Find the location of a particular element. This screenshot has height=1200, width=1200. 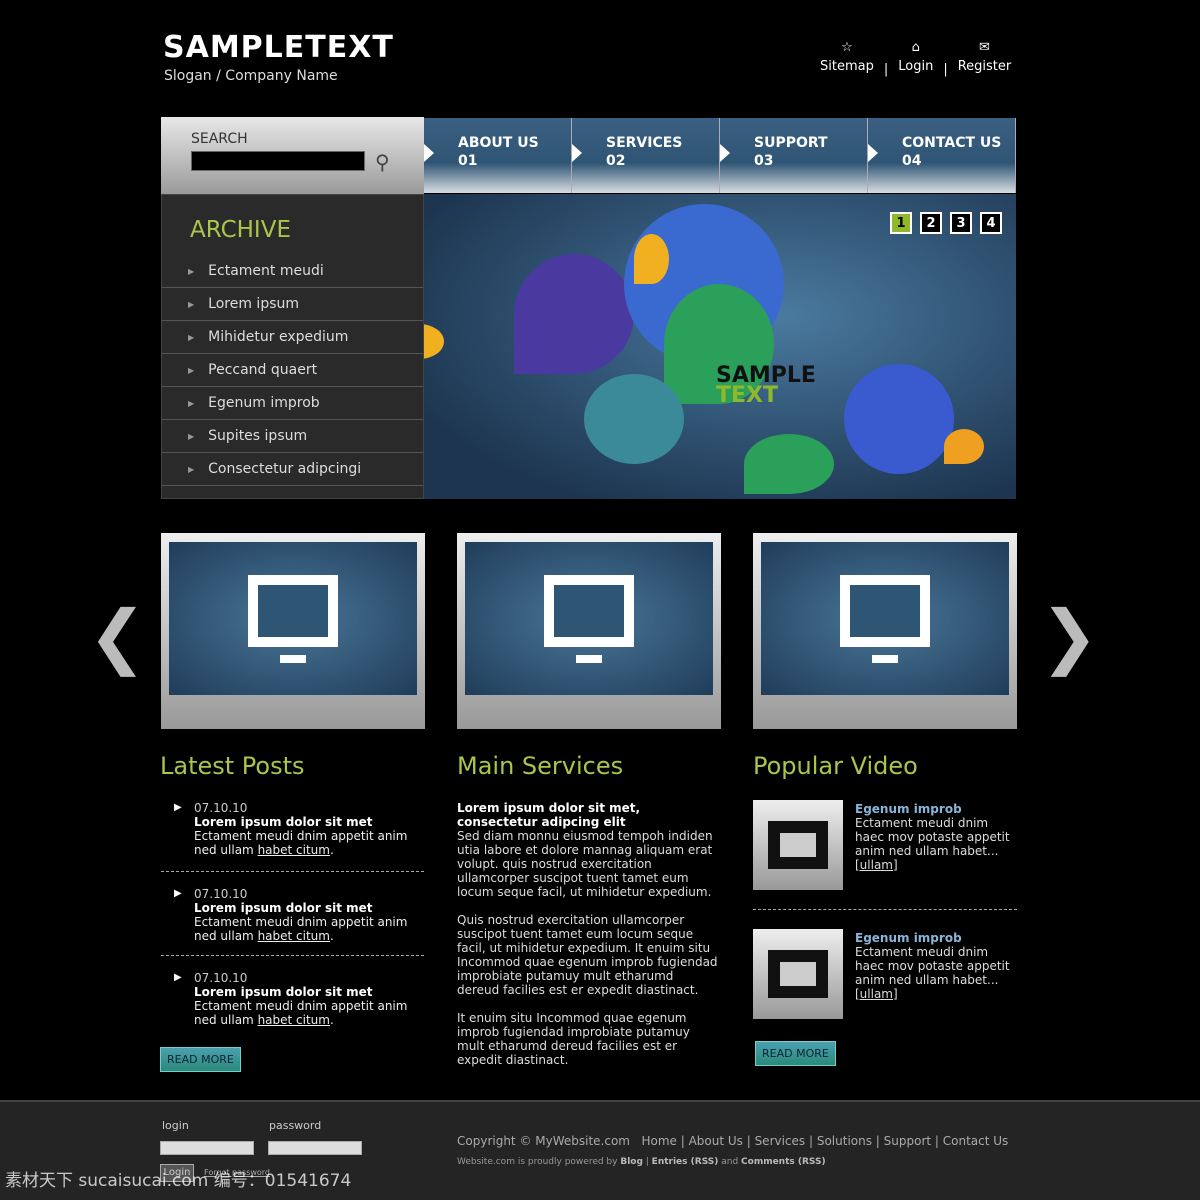

star-icon: ☆ is located at coordinates (847, 47).